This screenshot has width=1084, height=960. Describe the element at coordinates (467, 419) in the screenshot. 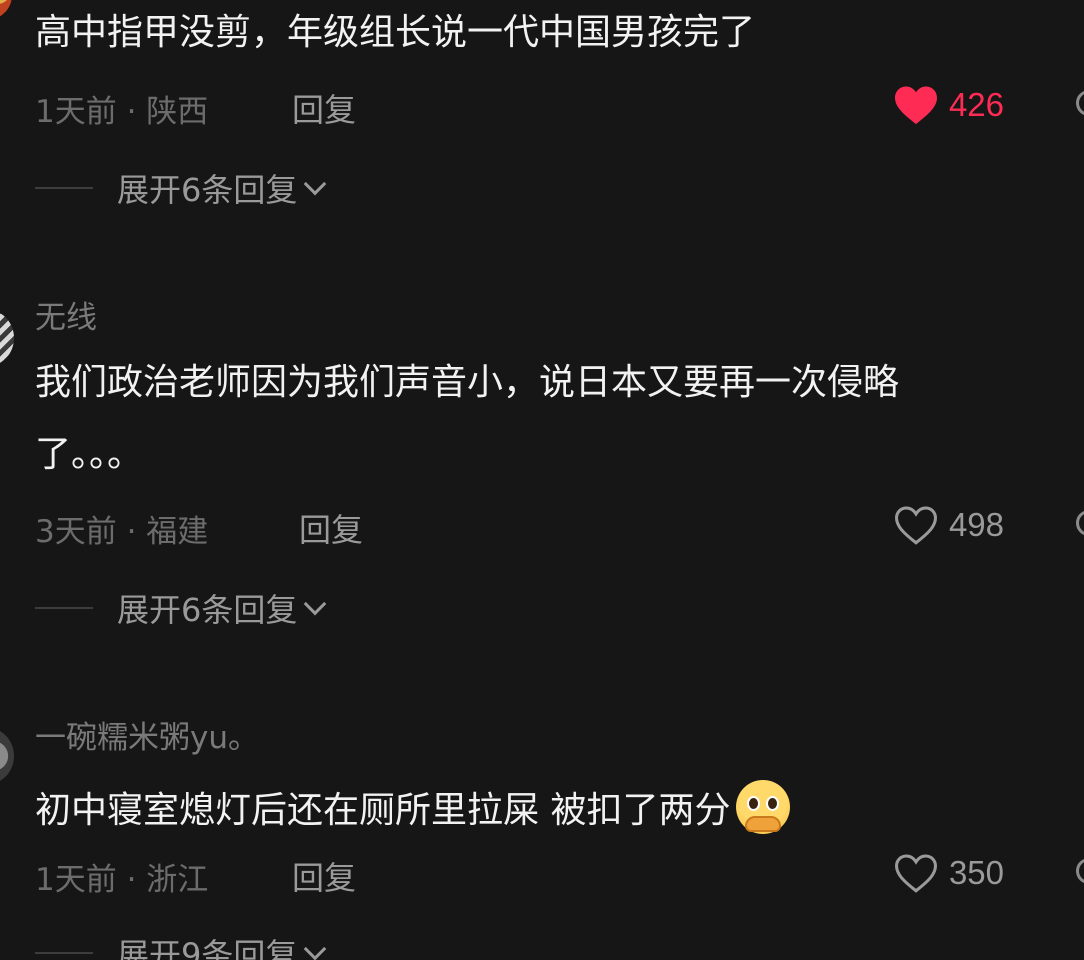

I see `comment-text: 我们政治老师因为我们声音小，说日本又要再一次侵略 了。。。` at that location.